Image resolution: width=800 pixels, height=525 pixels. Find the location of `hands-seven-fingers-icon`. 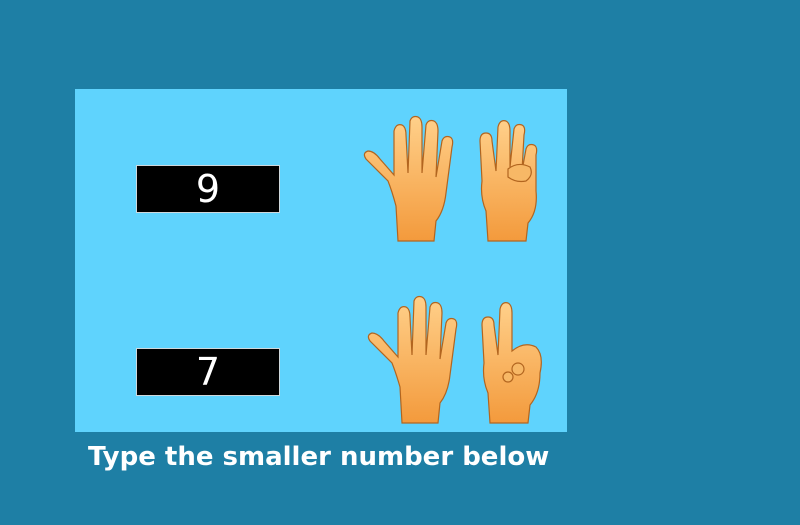

hands-seven-fingers-icon is located at coordinates (454, 359).